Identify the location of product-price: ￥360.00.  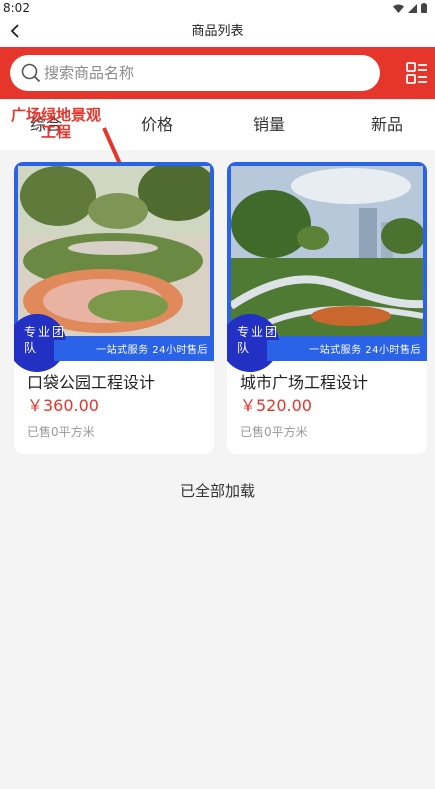
(63, 405).